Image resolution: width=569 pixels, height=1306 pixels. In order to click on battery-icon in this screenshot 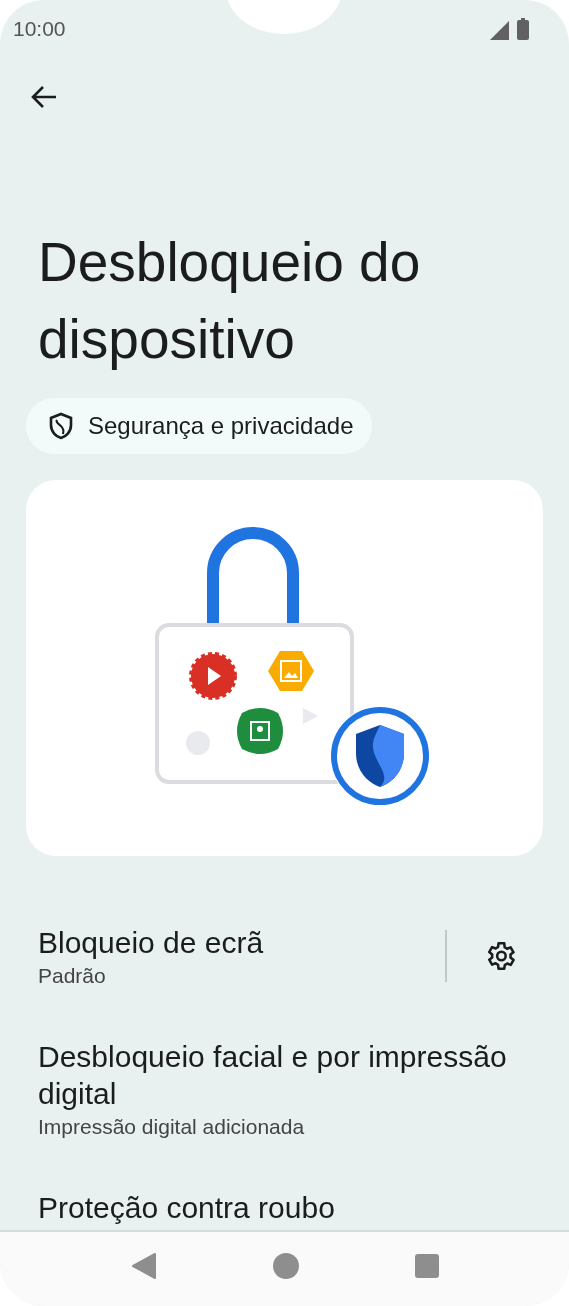, I will do `click(523, 29)`.